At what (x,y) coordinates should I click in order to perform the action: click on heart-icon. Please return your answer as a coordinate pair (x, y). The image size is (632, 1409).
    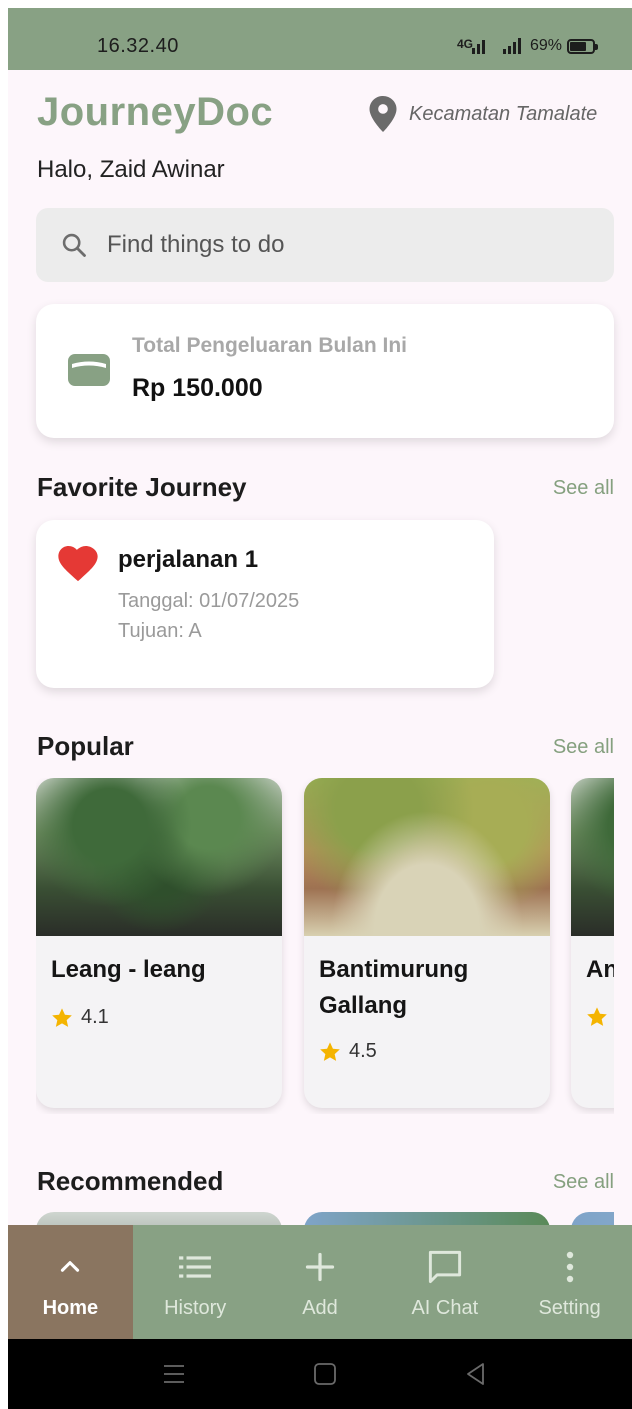
    Looking at the image, I should click on (78, 564).